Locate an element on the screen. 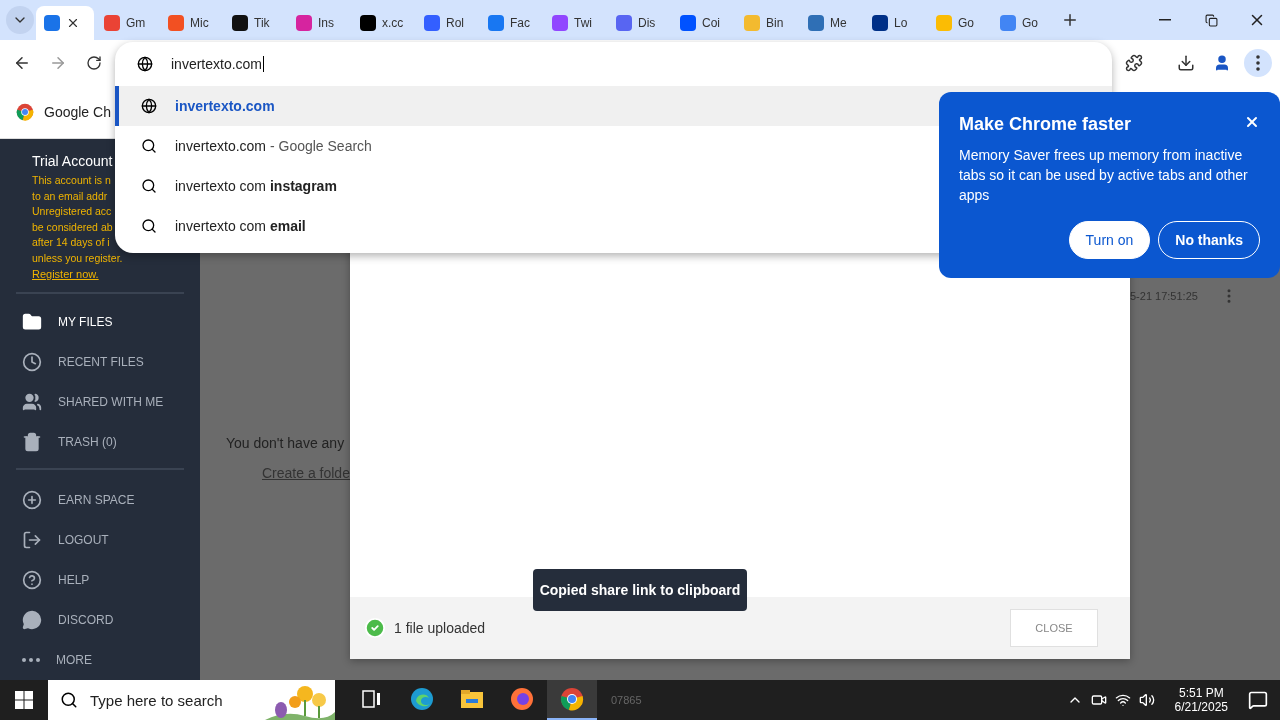  close-button is located at coordinates (1252, 122).